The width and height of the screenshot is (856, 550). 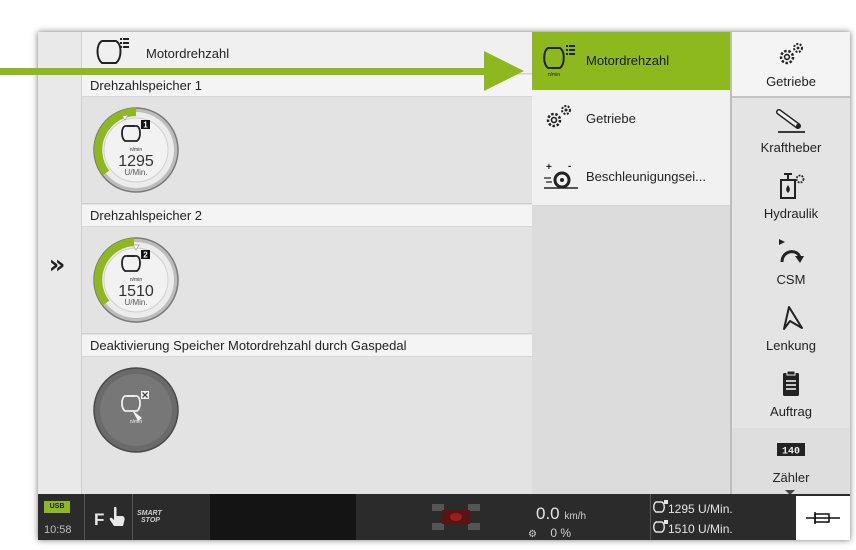 I want to click on engine-rpm-memory-2-icon, so click(x=660, y=526).